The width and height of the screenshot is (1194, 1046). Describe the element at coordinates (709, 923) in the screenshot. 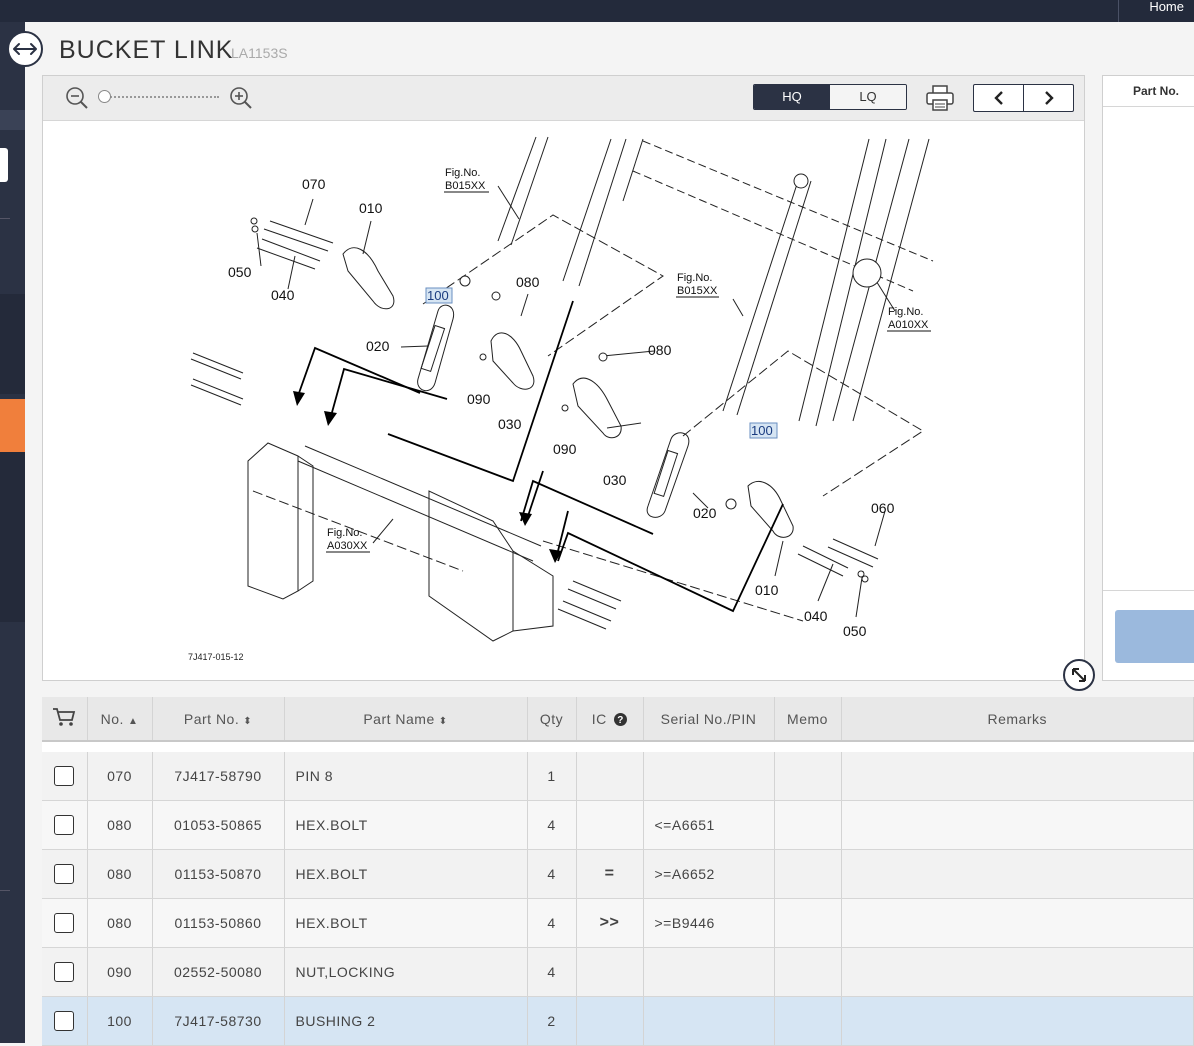

I see `serial-cell: >=B9446` at that location.